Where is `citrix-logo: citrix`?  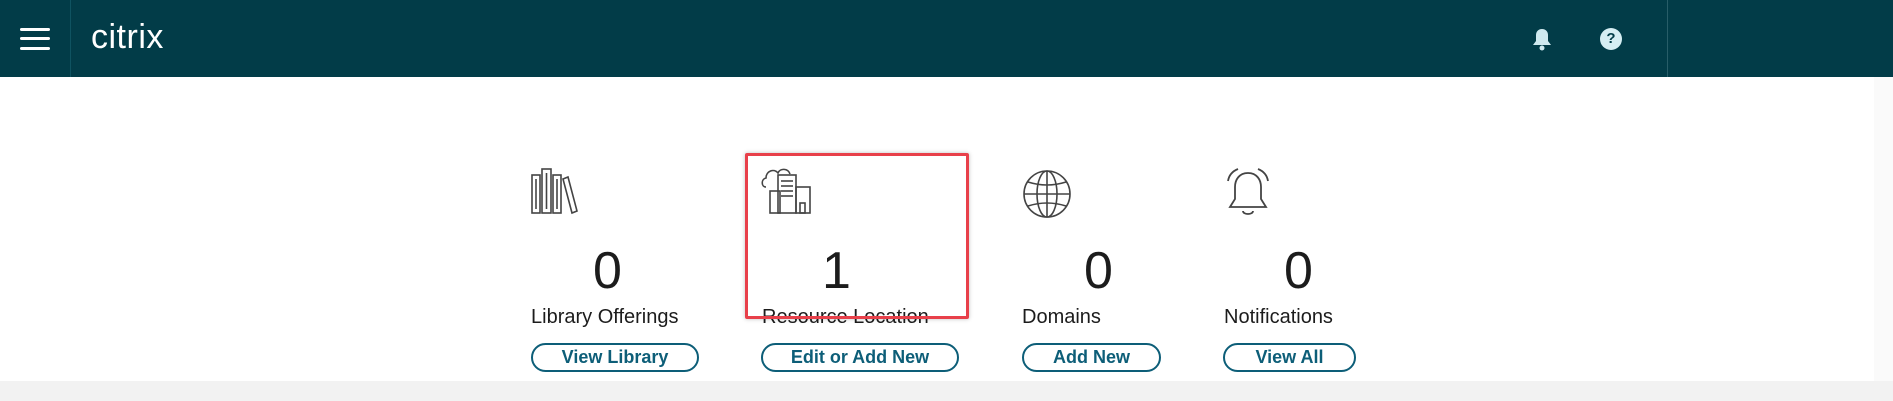 citrix-logo: citrix is located at coordinates (127, 37).